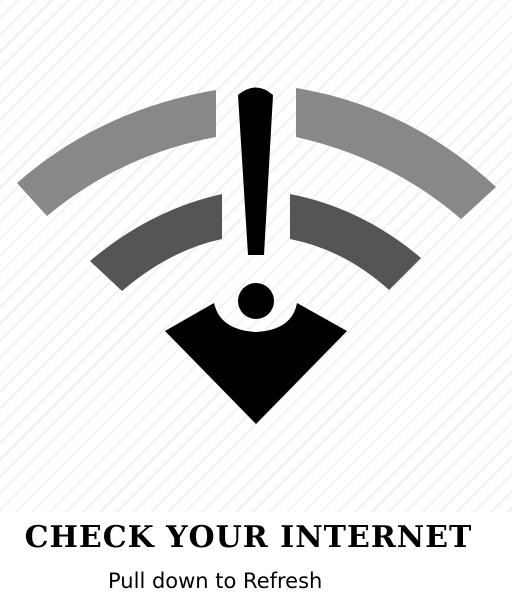 The width and height of the screenshot is (512, 610). I want to click on wifi-outer-arc-left, so click(116, 153).